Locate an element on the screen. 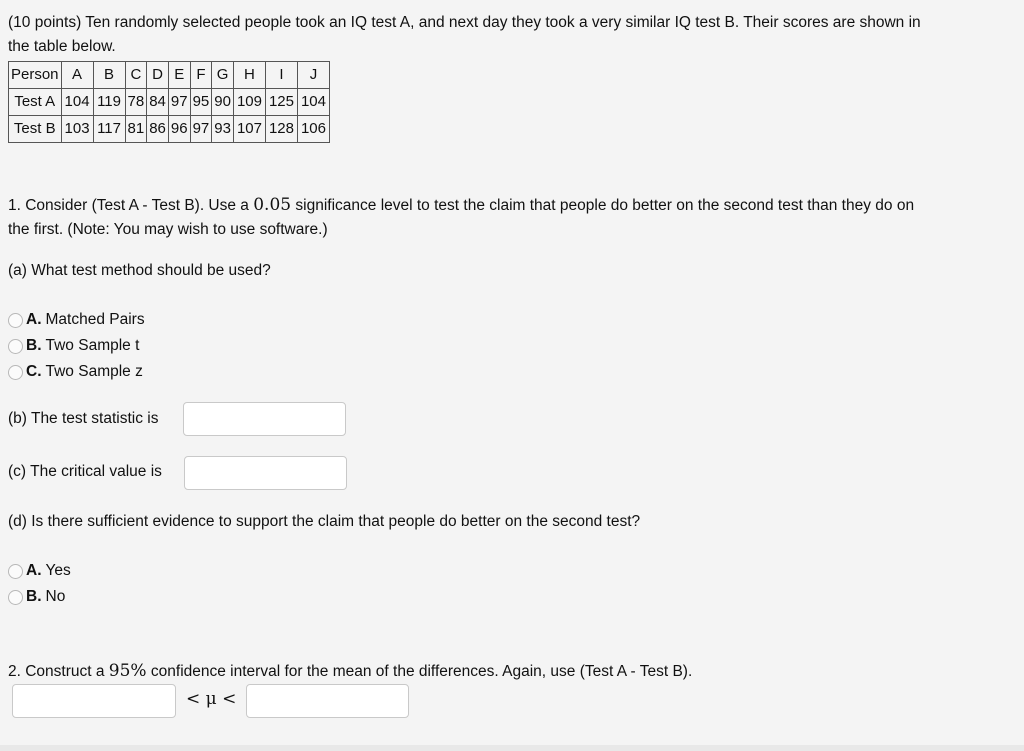 Image resolution: width=1024 pixels, height=751 pixels. table-cell: 86 is located at coordinates (157, 129).